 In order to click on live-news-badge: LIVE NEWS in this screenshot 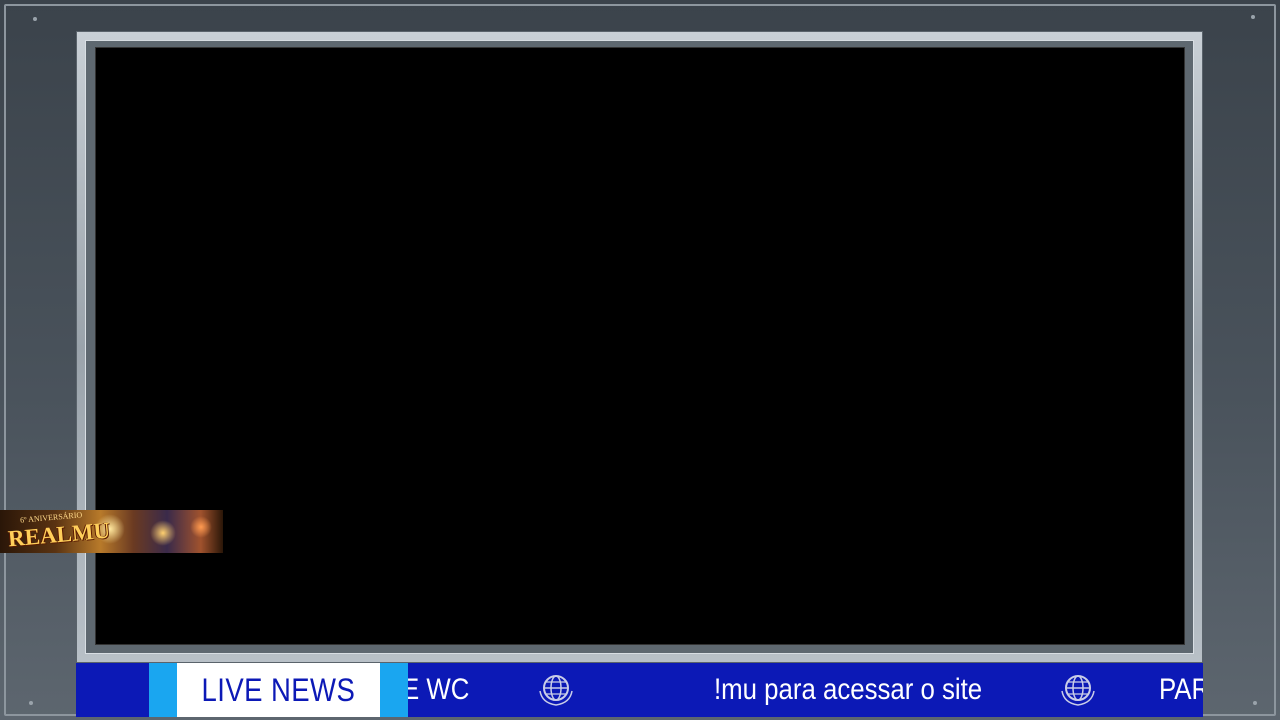, I will do `click(278, 690)`.